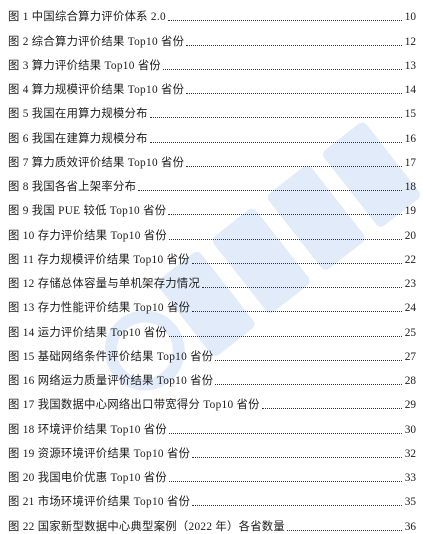  I want to click on toc-entry: 图 13 存力性能评价结果 Top10 省份 24, so click(212, 303).